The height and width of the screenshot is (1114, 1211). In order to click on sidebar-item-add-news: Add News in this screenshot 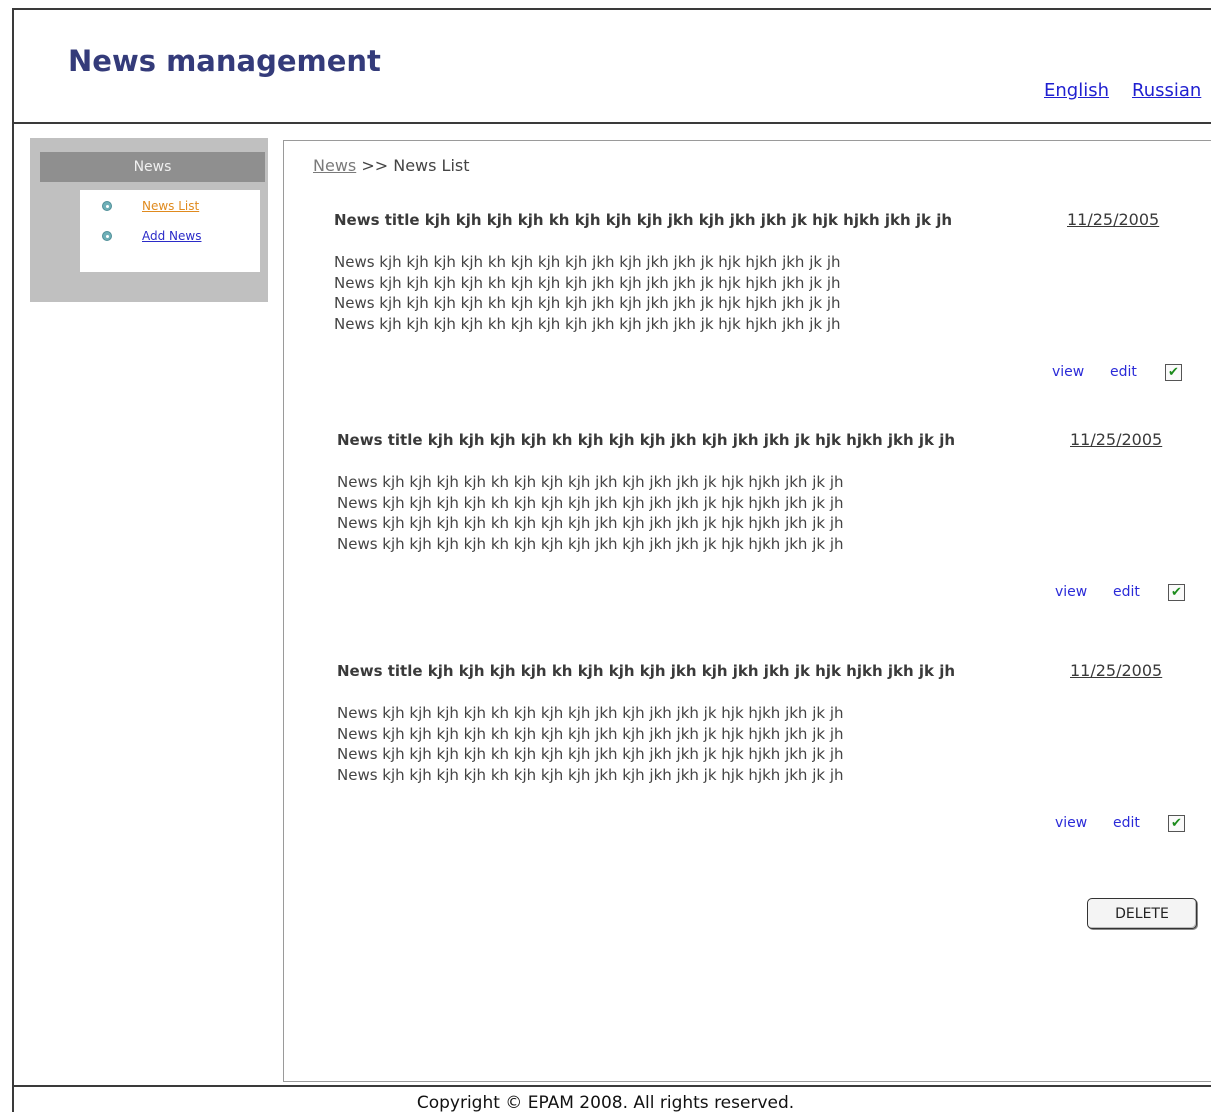, I will do `click(170, 236)`.